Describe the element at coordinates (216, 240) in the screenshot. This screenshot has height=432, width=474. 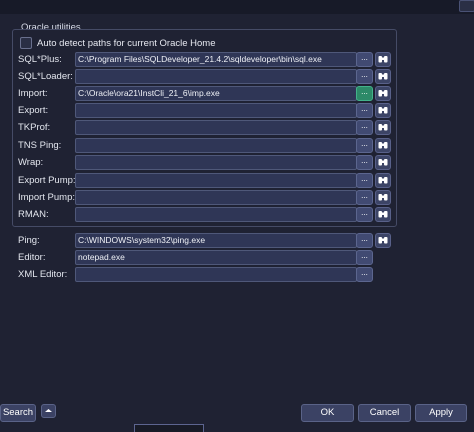
I see `utility-path-input: C:\WINDOWS\system32\ping.exe` at that location.